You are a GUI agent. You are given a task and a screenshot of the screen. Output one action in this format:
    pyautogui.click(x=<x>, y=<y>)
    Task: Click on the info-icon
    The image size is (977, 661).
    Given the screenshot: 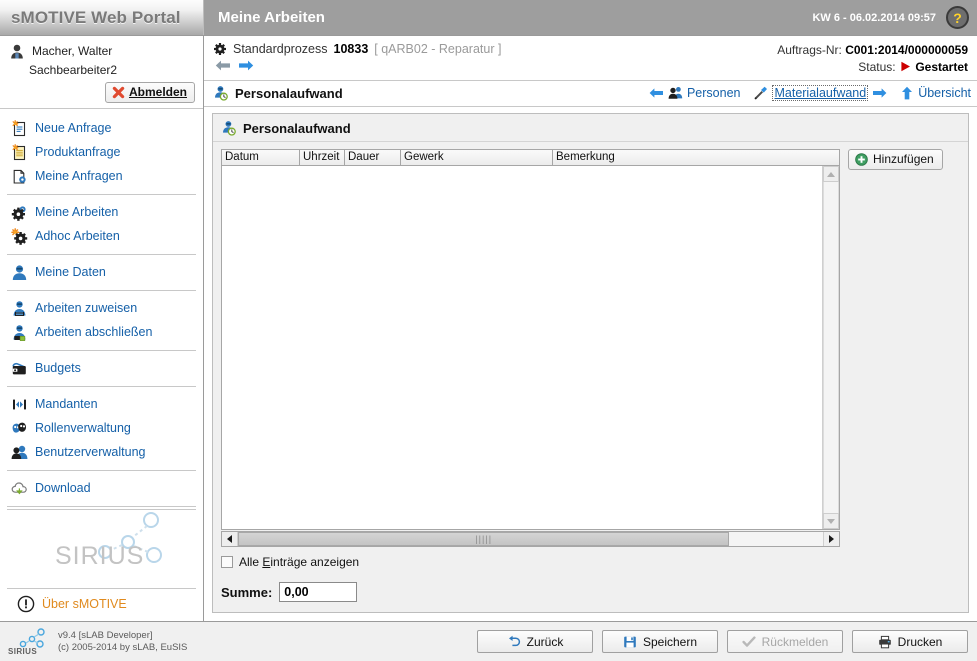 What is the action you would take?
    pyautogui.click(x=26, y=604)
    